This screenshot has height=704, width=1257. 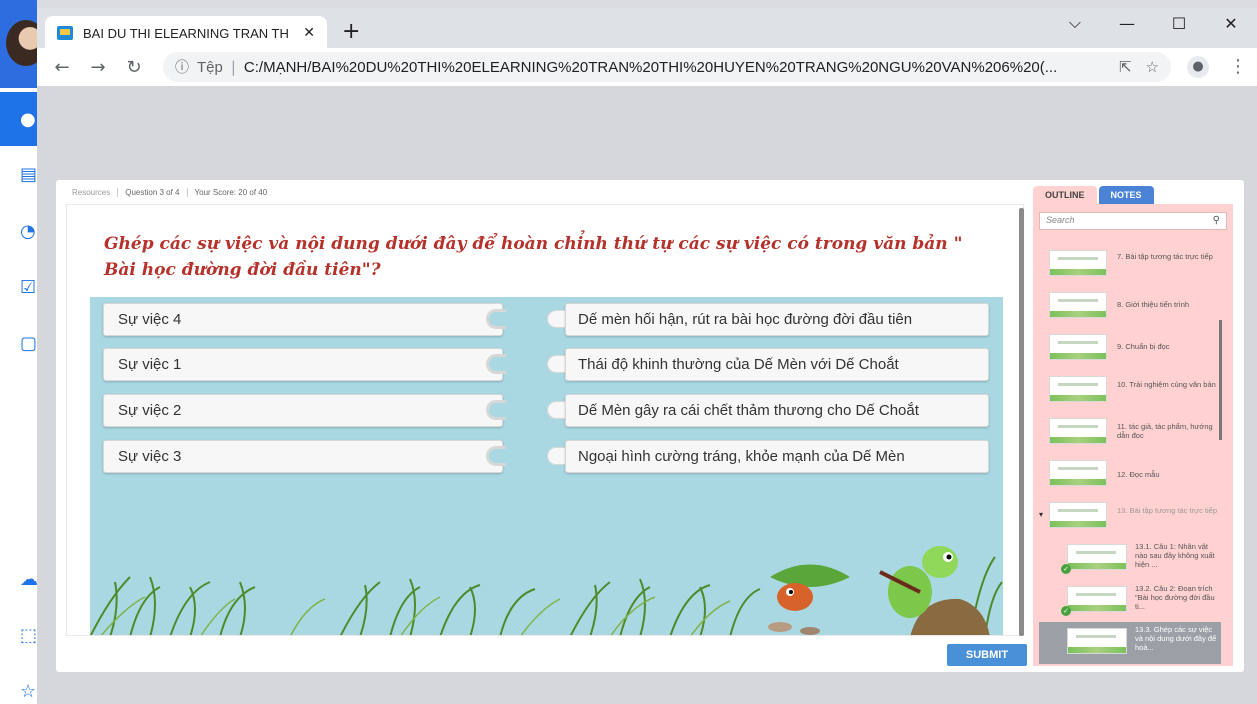 What do you see at coordinates (309, 33) in the screenshot?
I see `tab-close-button: ✕` at bounding box center [309, 33].